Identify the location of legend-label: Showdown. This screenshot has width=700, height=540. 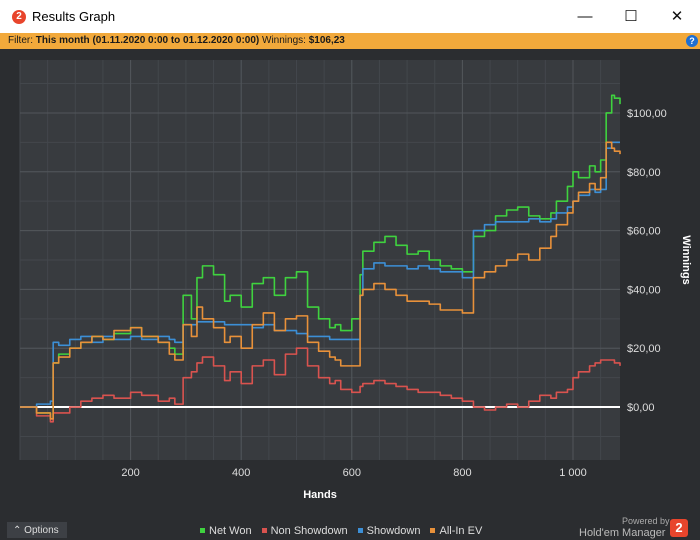
(393, 531).